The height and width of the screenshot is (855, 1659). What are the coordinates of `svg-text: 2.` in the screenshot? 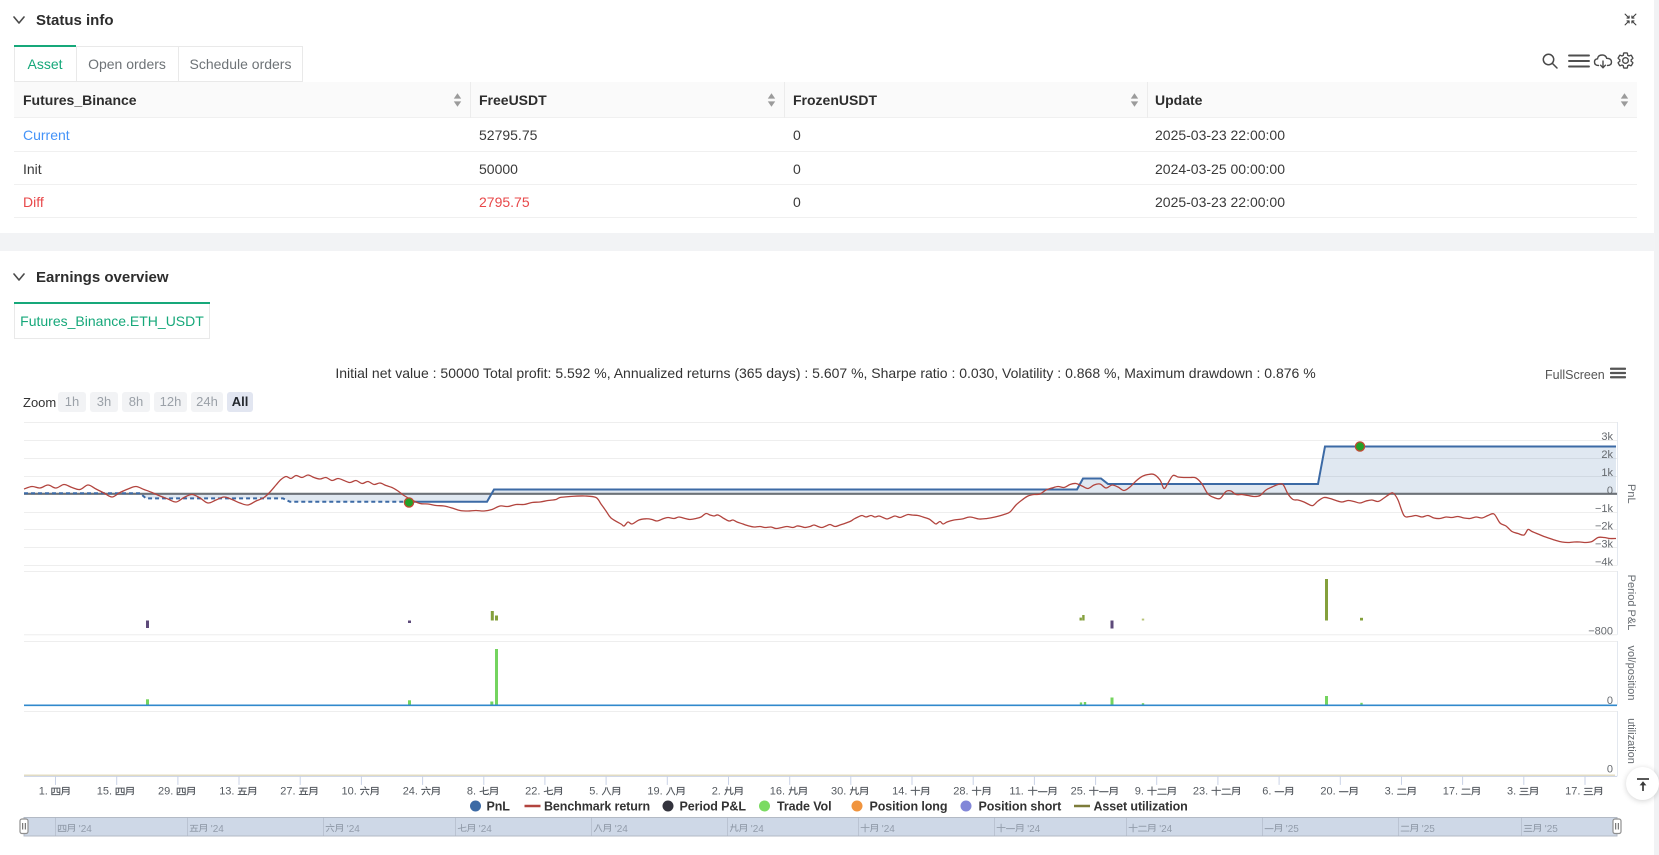 It's located at (716, 791).